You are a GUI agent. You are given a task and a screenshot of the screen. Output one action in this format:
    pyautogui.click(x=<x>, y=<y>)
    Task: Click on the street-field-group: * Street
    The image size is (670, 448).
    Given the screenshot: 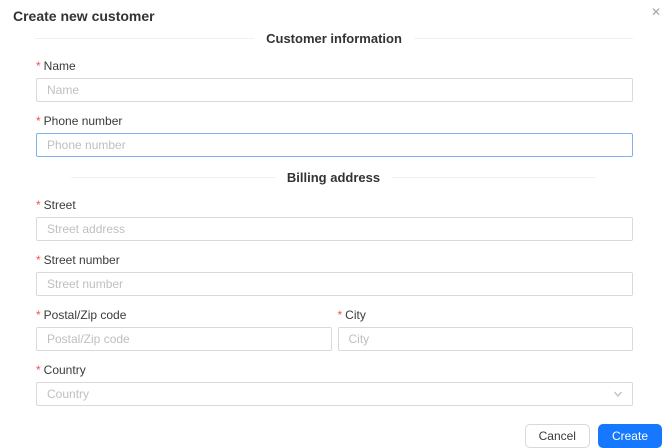 What is the action you would take?
    pyautogui.click(x=334, y=219)
    